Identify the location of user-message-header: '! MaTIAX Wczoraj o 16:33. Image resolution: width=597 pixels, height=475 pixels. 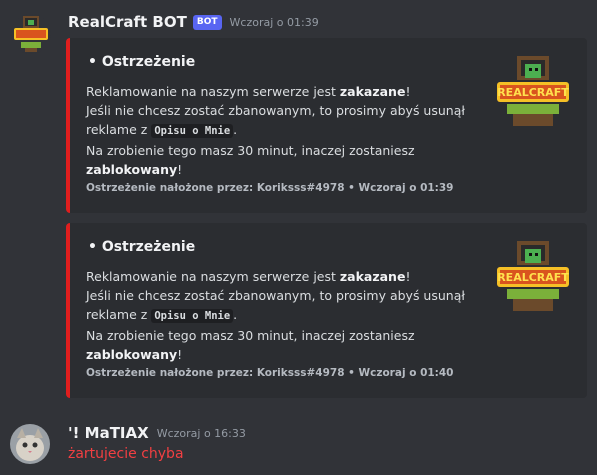
(157, 433).